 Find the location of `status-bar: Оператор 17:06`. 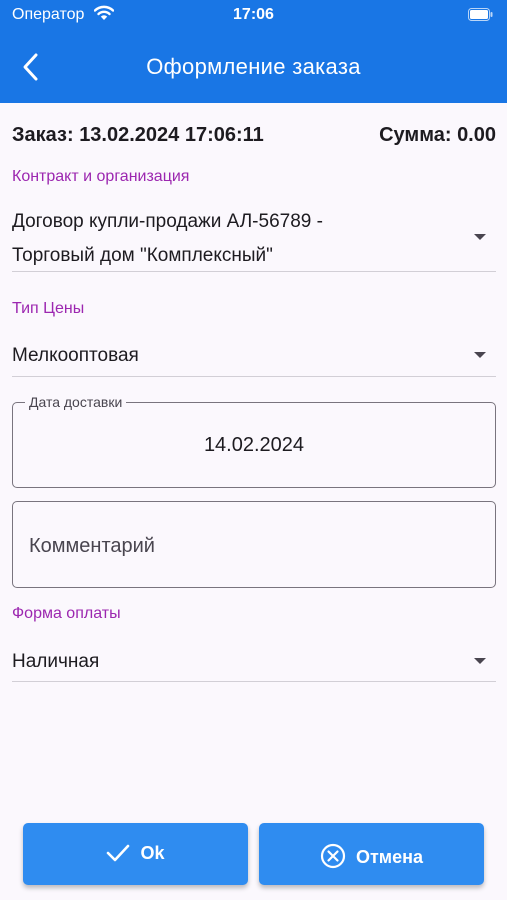

status-bar: Оператор 17:06 is located at coordinates (253, 15).